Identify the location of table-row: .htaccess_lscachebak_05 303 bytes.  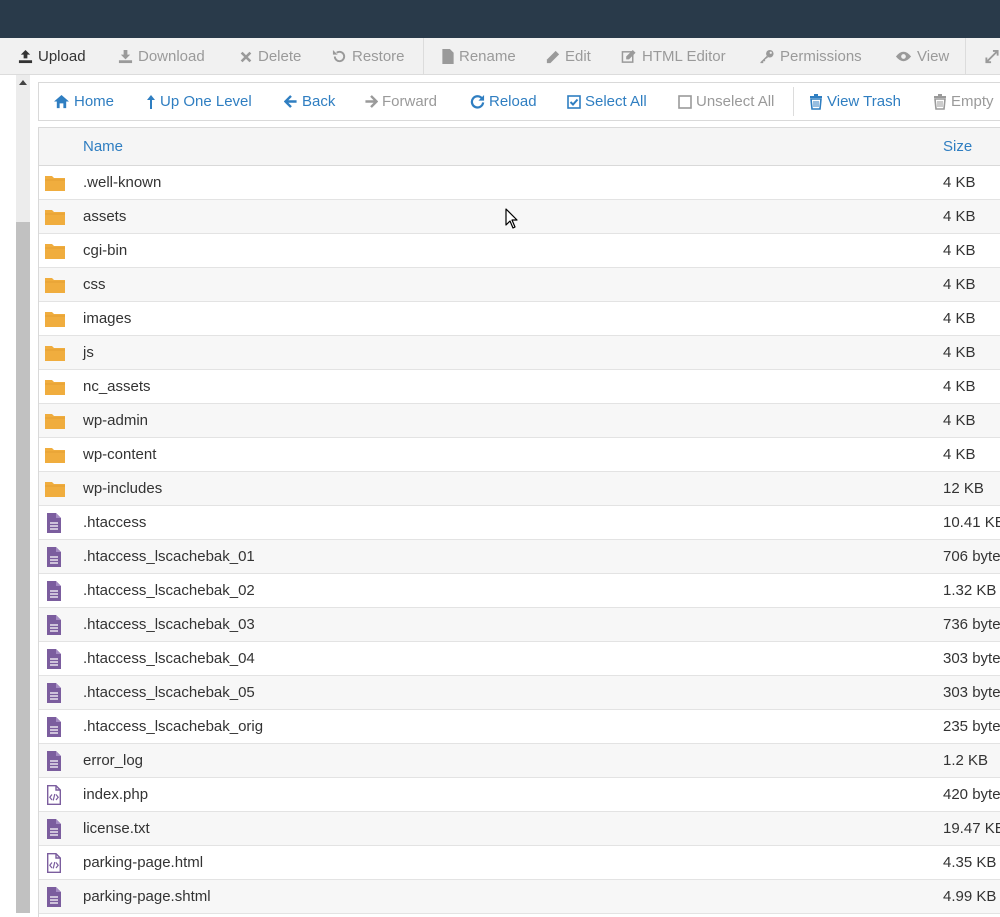
(519, 693).